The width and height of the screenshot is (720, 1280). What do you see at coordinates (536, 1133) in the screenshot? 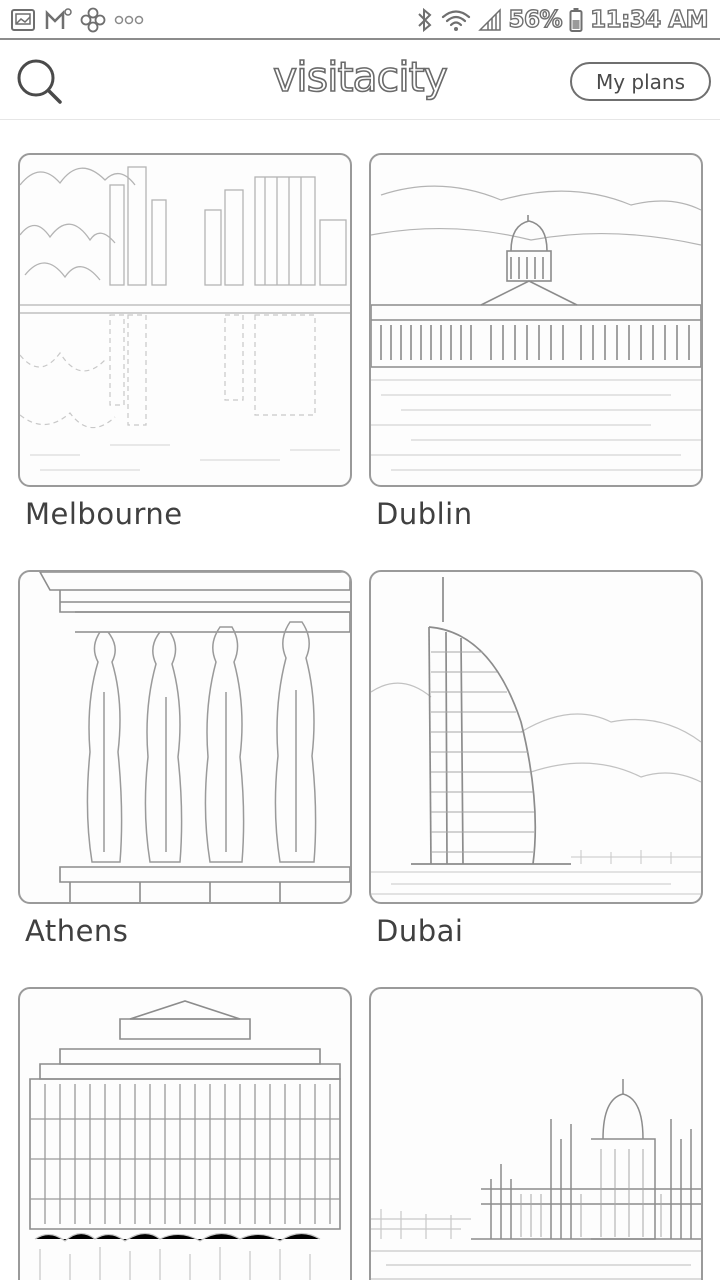
I see `budapest-parliament-photo` at bounding box center [536, 1133].